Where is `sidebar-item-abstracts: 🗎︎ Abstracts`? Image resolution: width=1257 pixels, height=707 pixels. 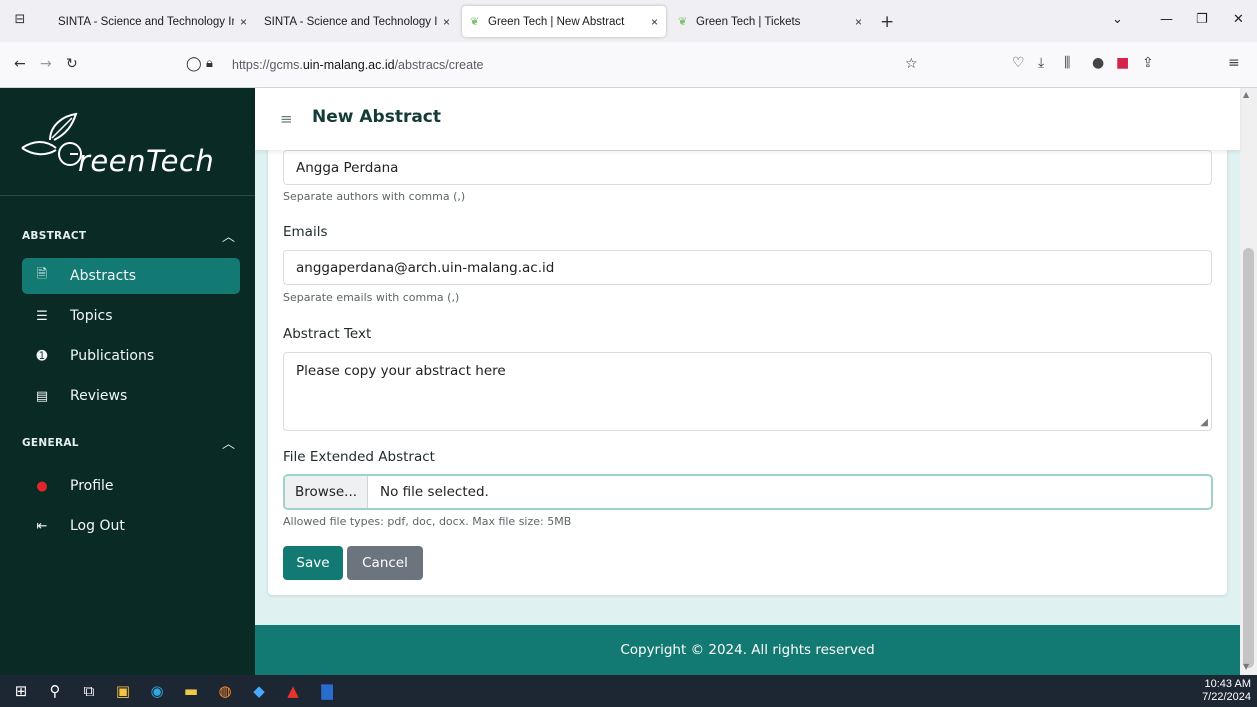
sidebar-item-abstracts: 🗎︎ Abstracts is located at coordinates (131, 276).